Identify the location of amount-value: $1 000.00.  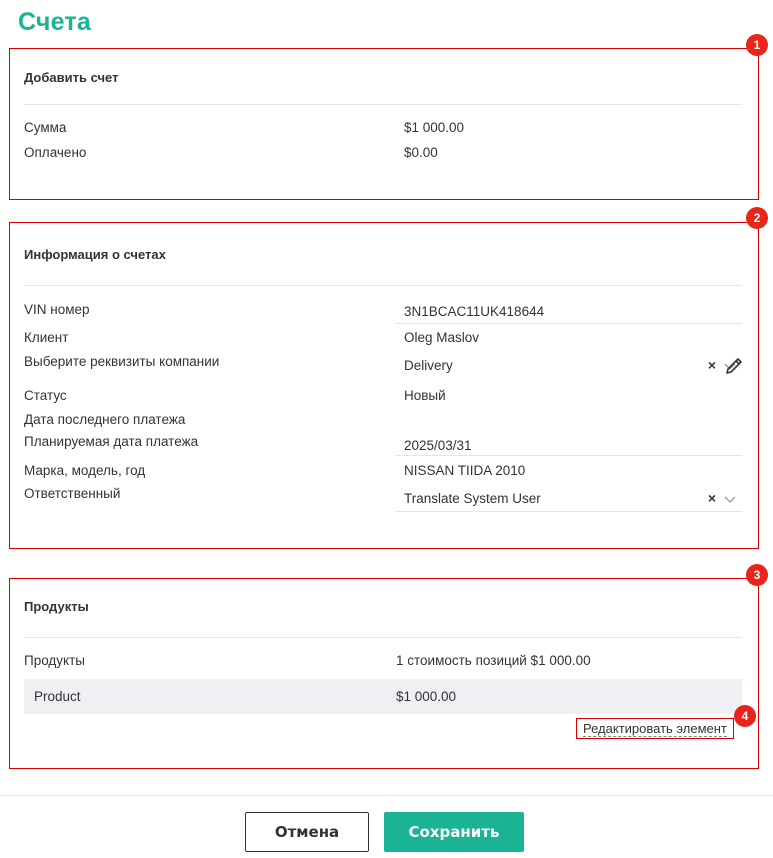
(434, 127).